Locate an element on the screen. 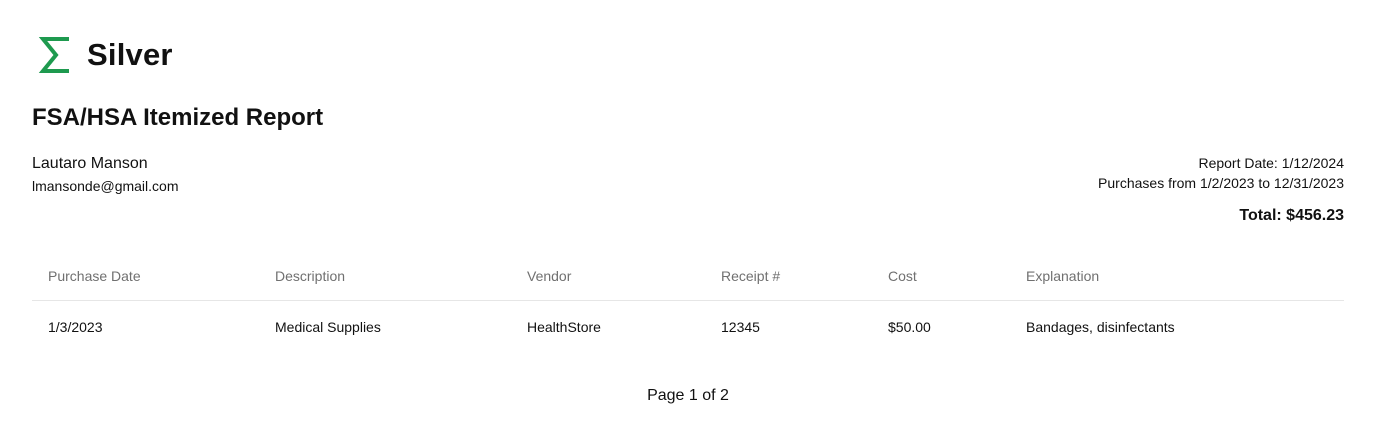 Image resolution: width=1376 pixels, height=441 pixels. brand-name: Silver is located at coordinates (130, 54).